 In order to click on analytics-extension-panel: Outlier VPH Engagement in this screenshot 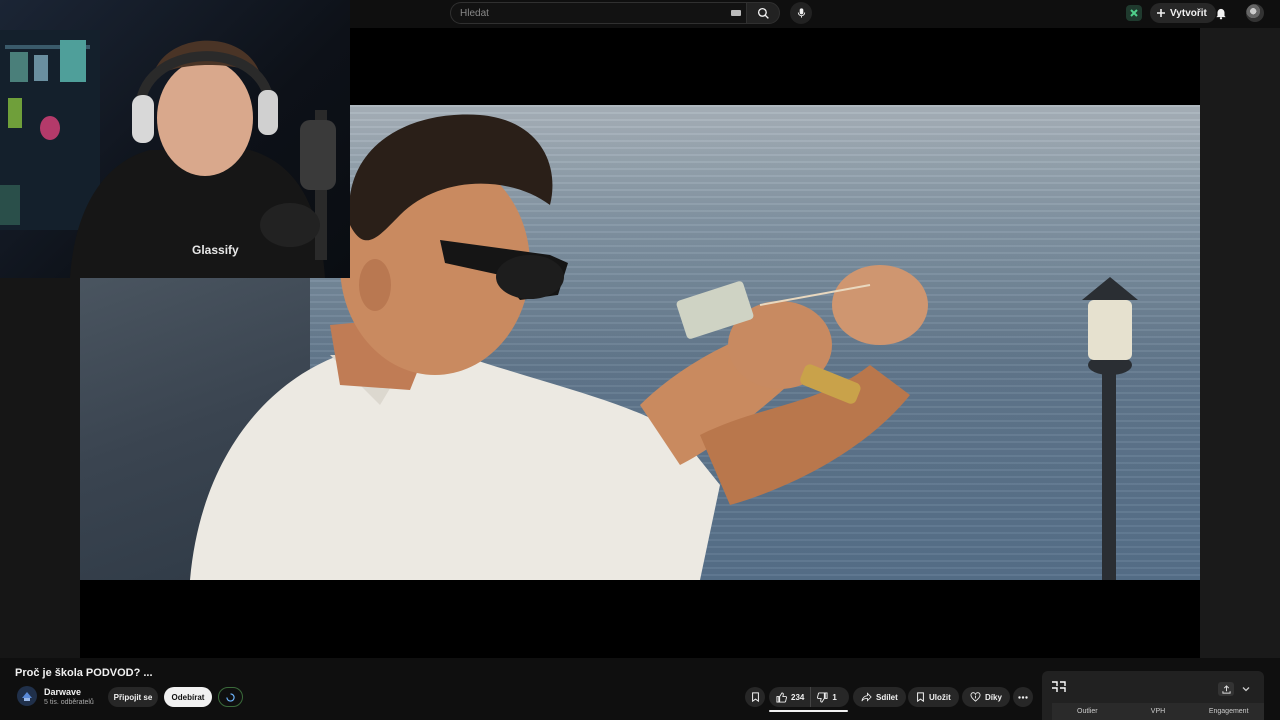, I will do `click(1153, 695)`.